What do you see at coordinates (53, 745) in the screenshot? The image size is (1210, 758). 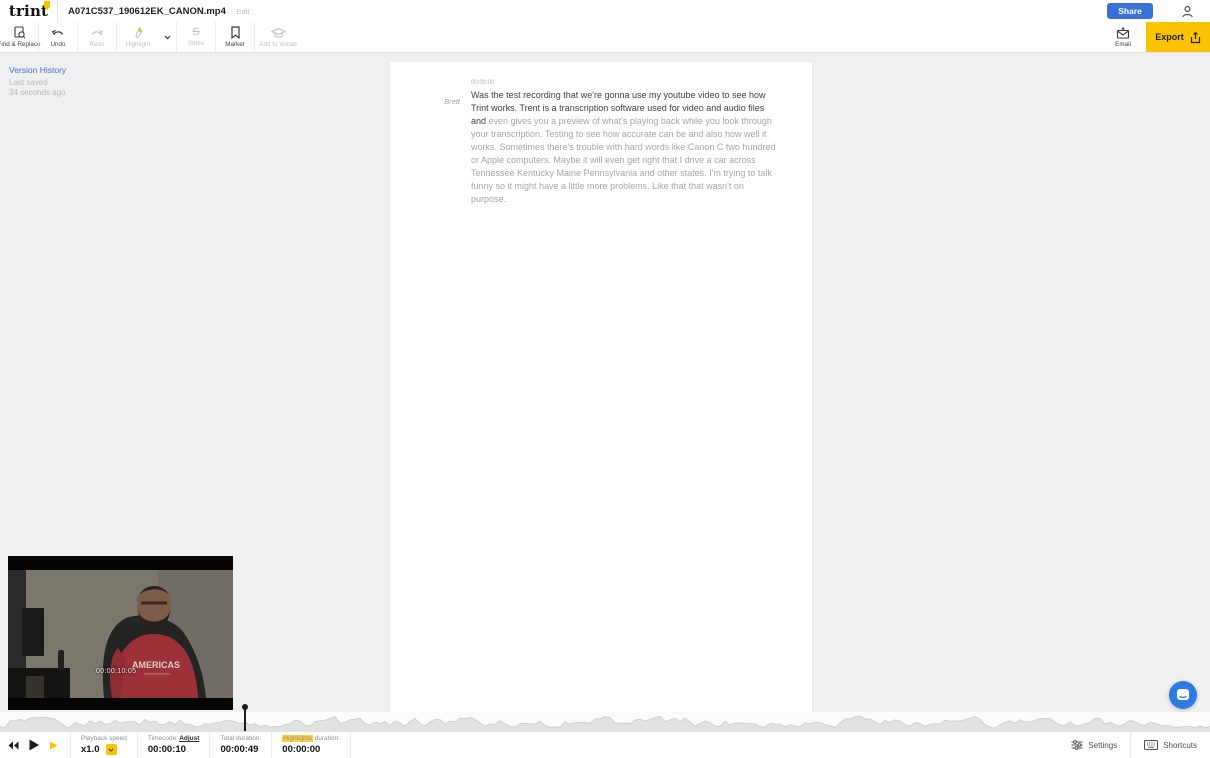 I see `fast-forward-button` at bounding box center [53, 745].